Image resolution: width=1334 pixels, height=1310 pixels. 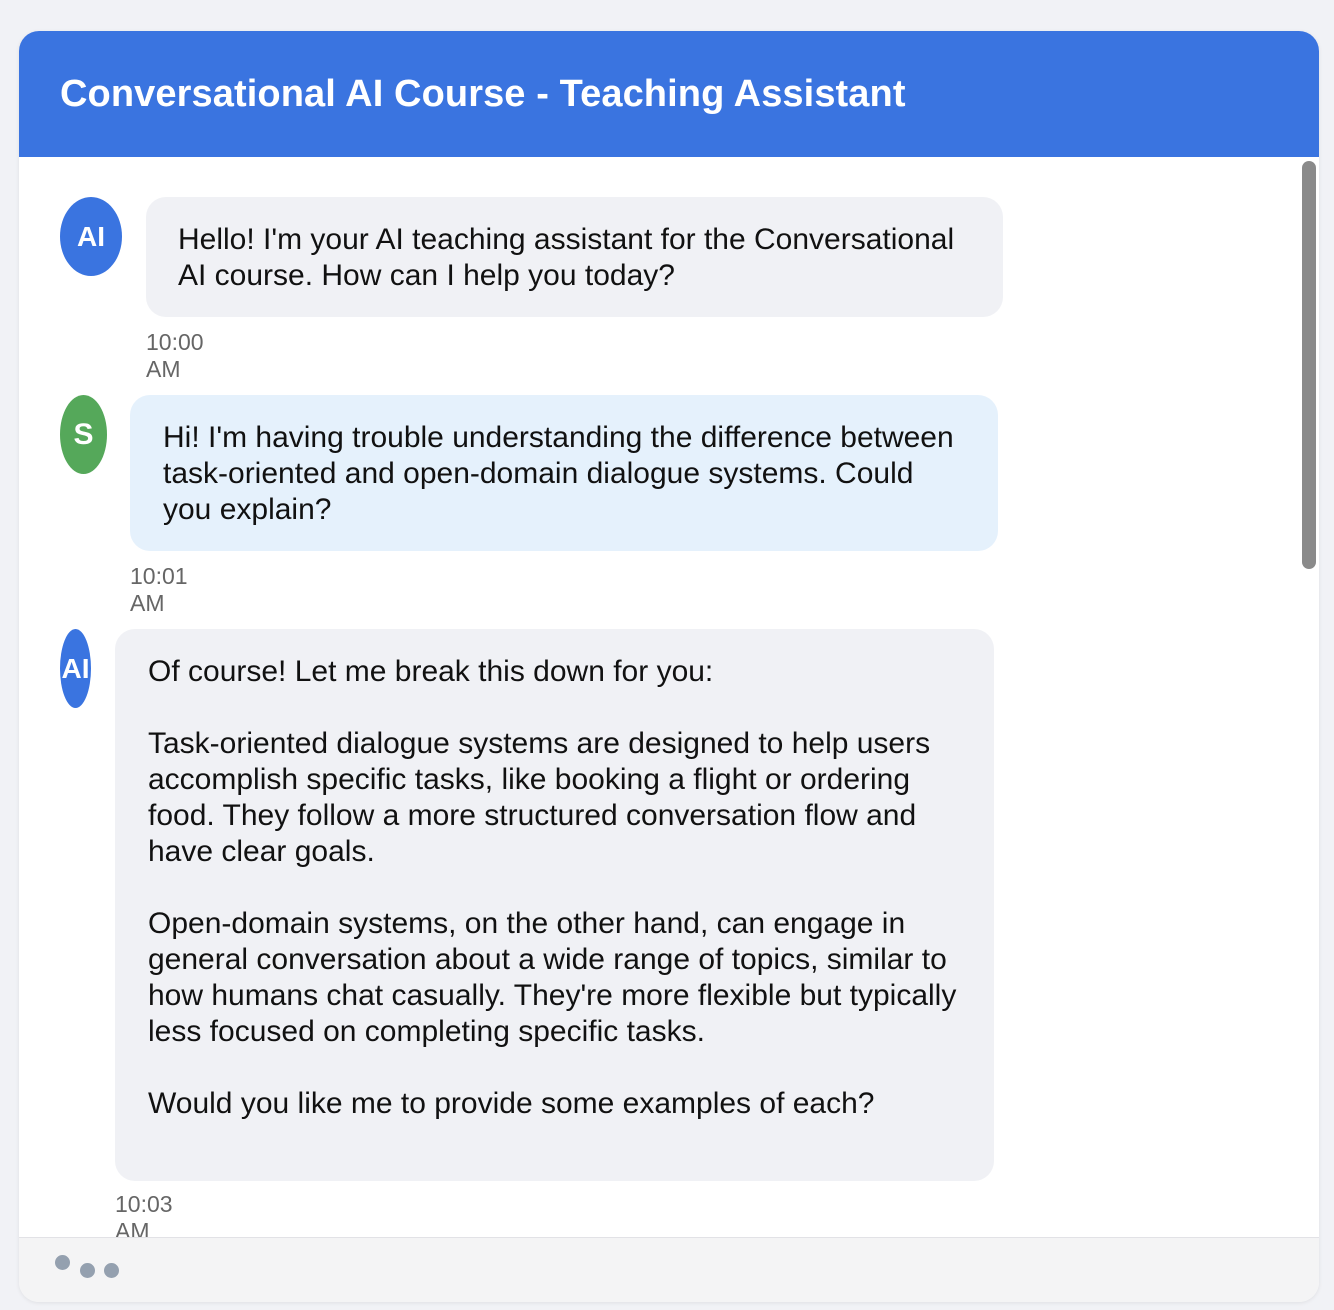 I want to click on avatar-student: S, so click(x=83, y=434).